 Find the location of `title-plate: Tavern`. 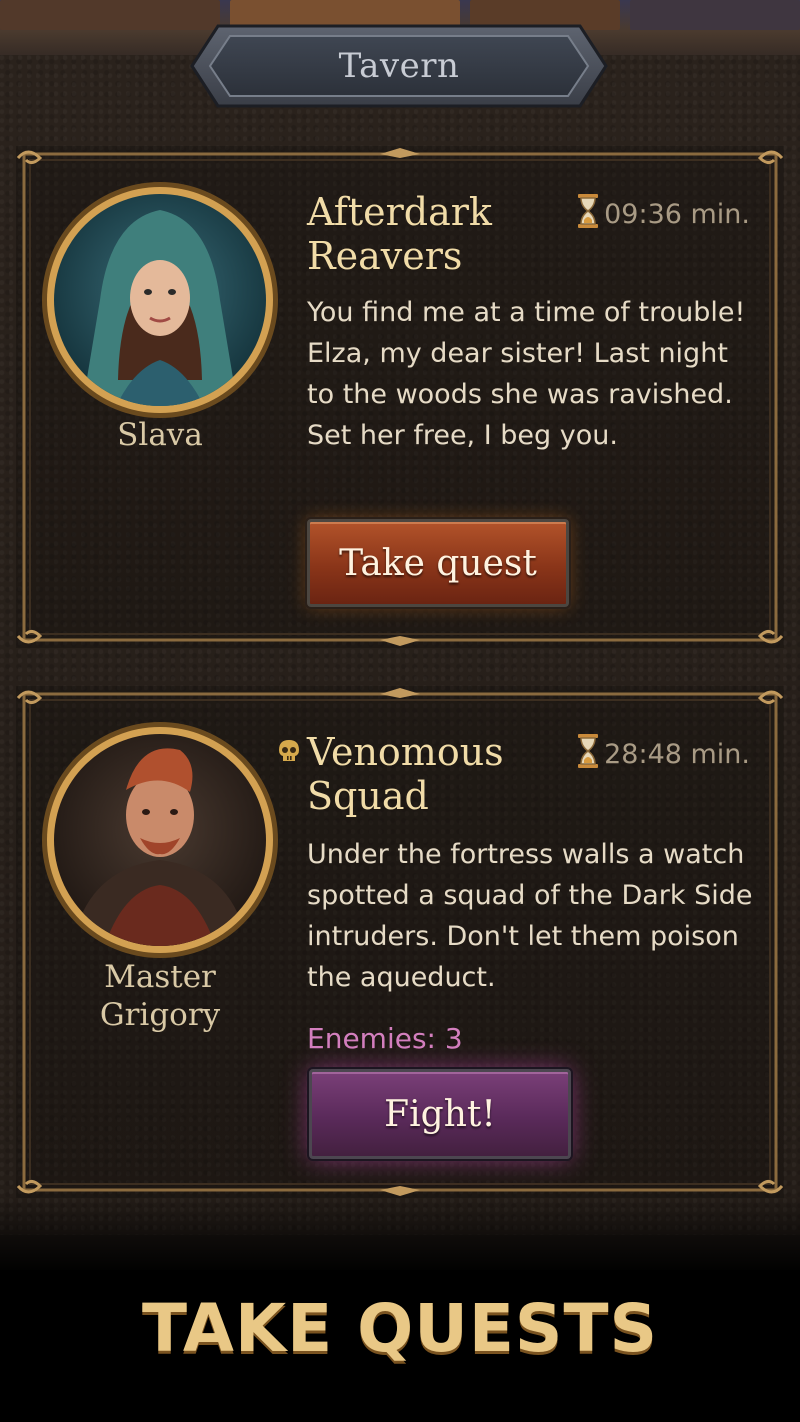

title-plate: Tavern is located at coordinates (399, 66).